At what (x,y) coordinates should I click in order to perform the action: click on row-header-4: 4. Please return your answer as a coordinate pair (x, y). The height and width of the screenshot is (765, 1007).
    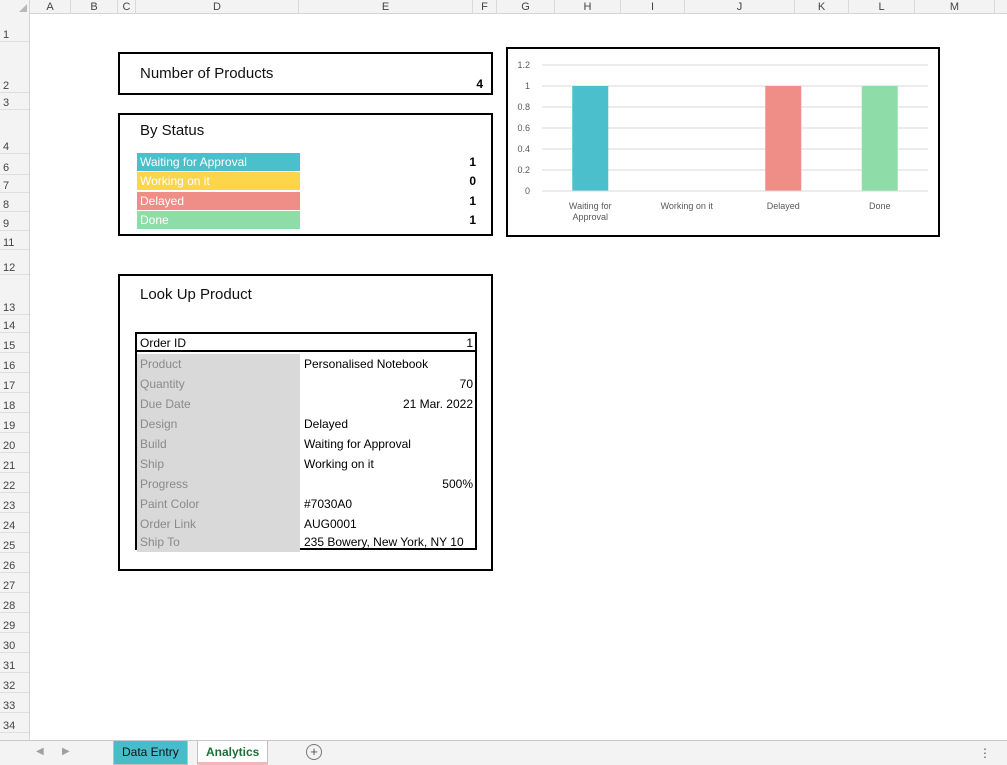
    Looking at the image, I should click on (14, 132).